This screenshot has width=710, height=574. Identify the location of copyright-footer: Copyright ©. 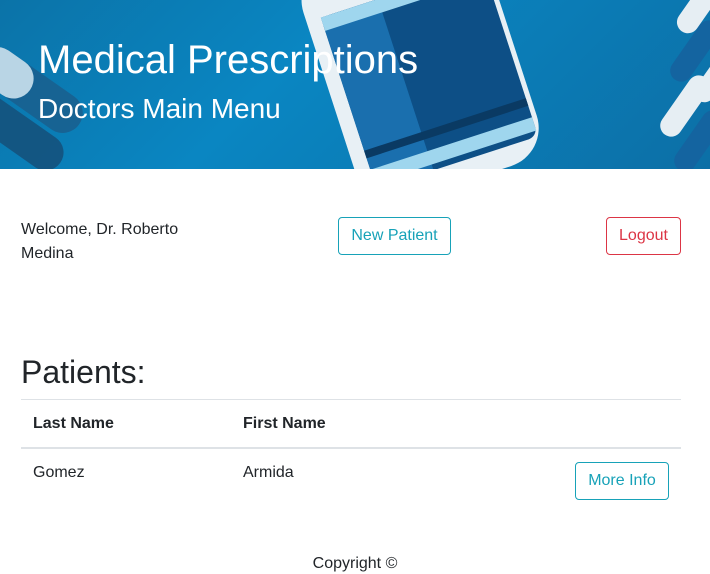
(355, 563).